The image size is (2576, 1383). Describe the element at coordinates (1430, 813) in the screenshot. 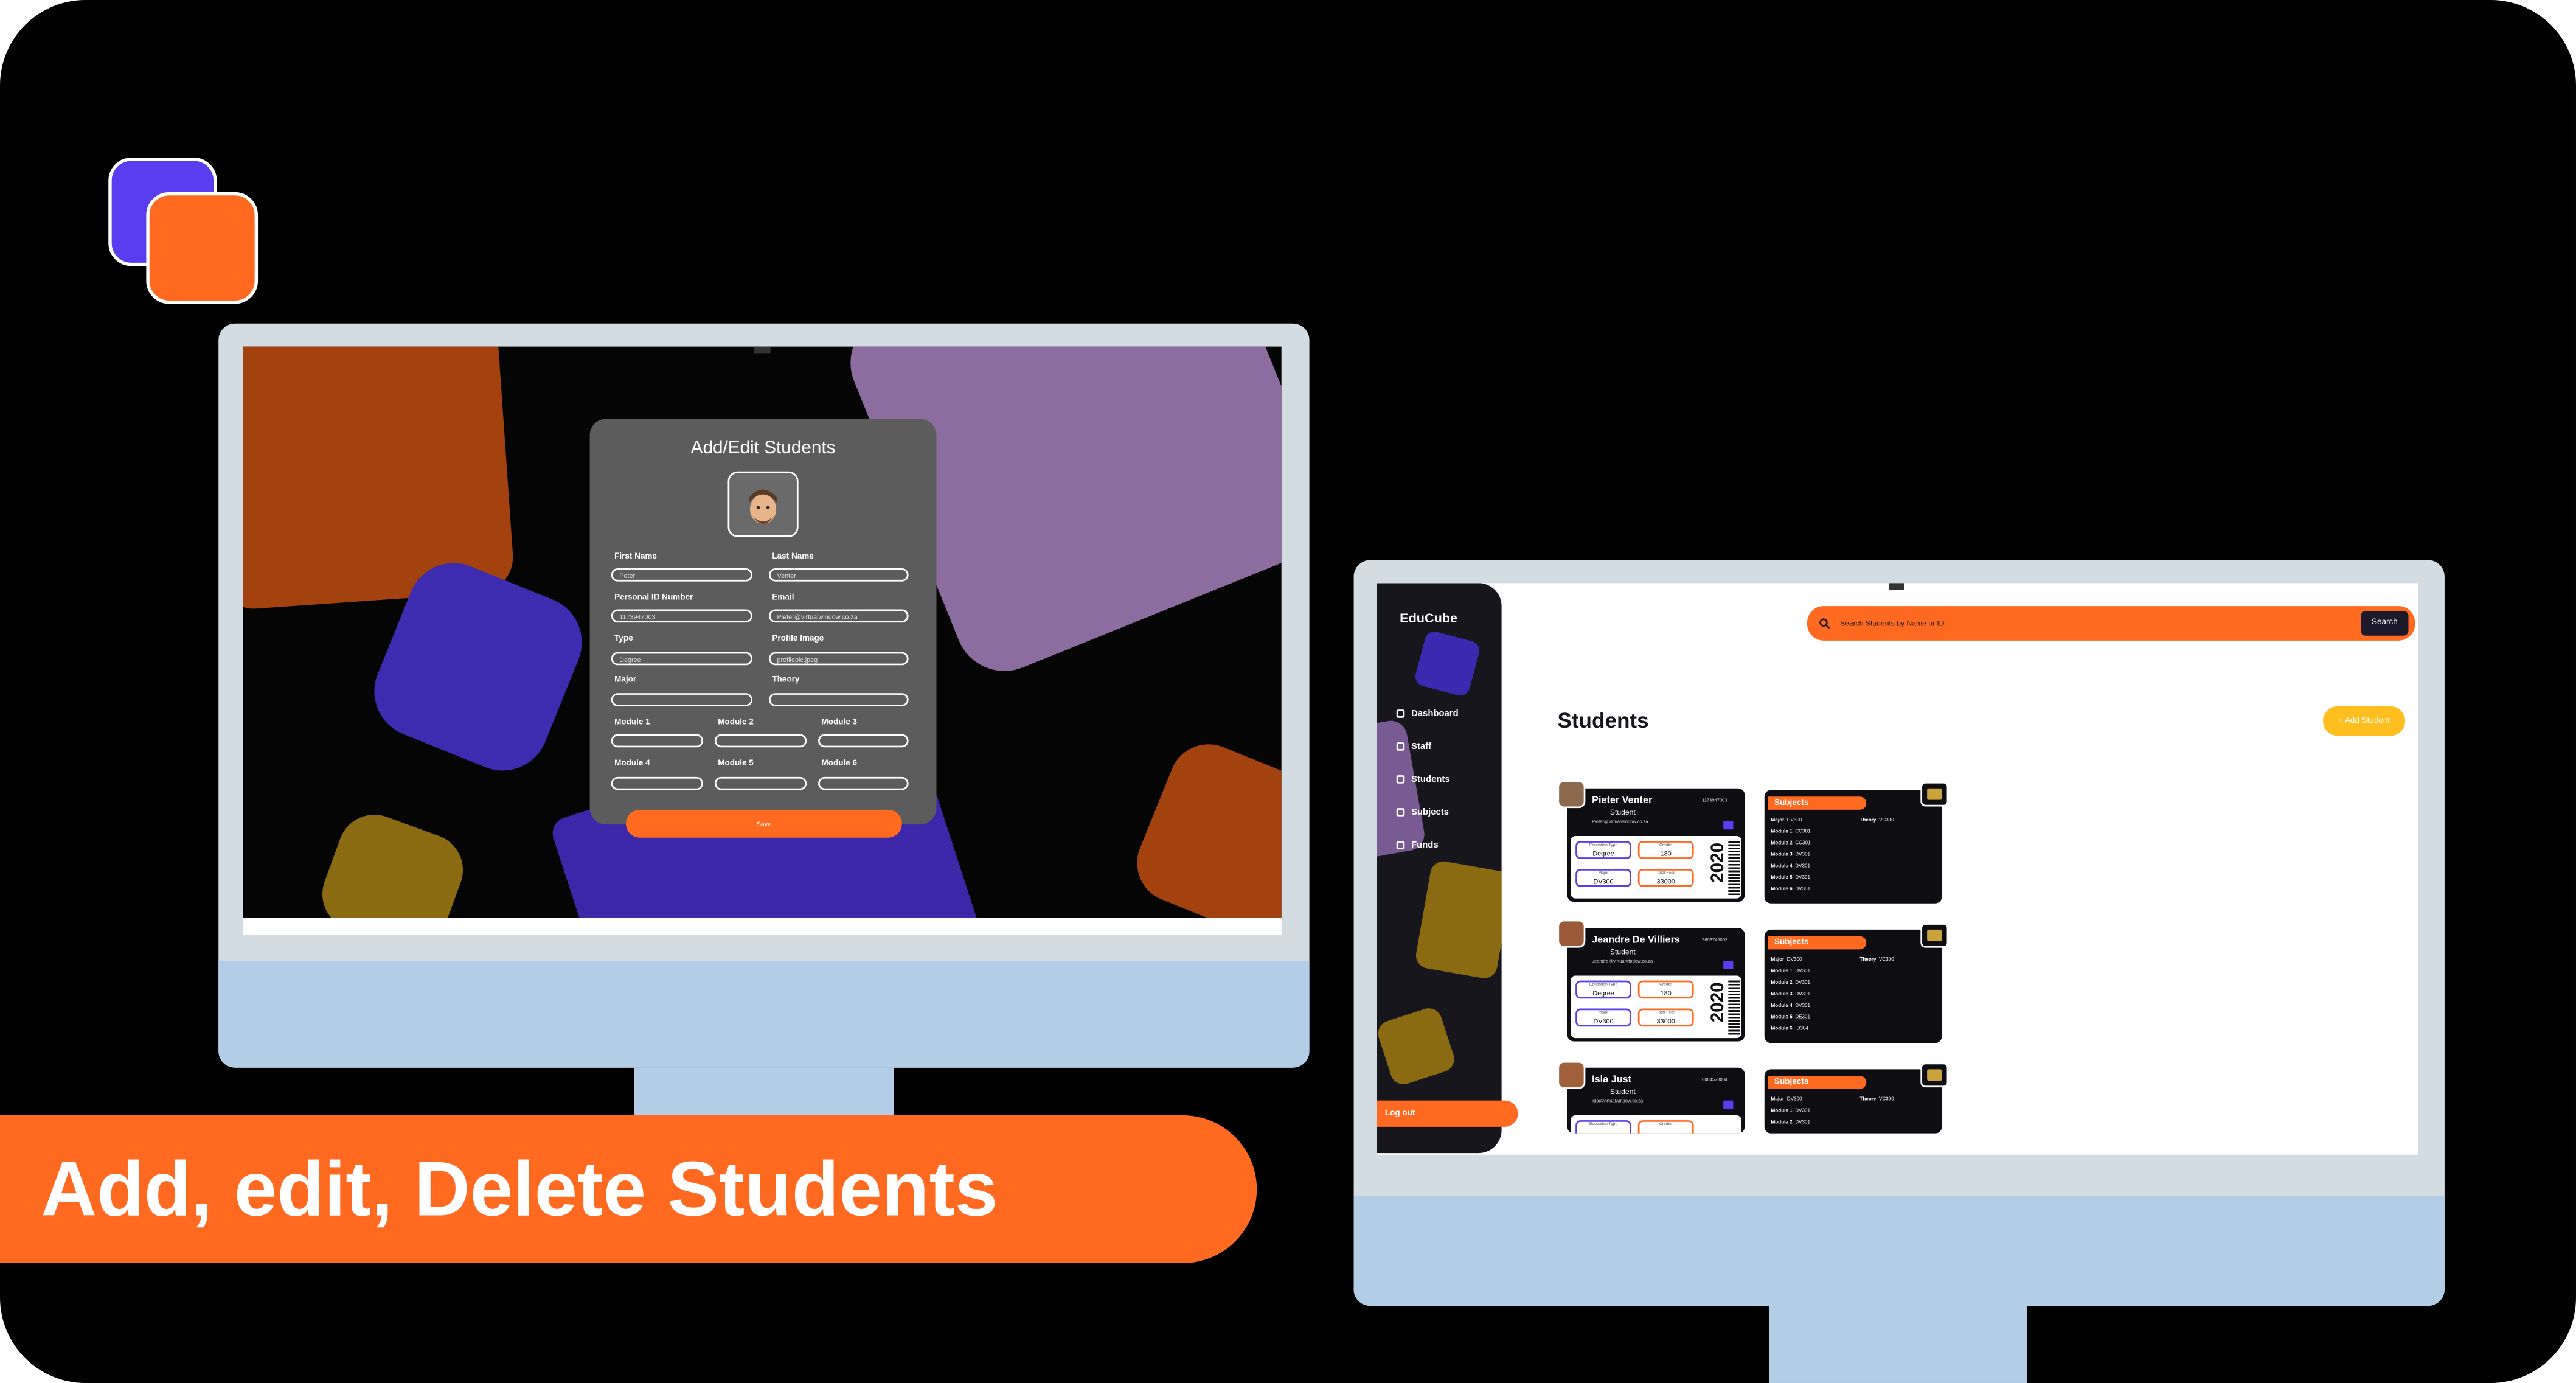

I see `sidebar-item-label: Subjects` at that location.